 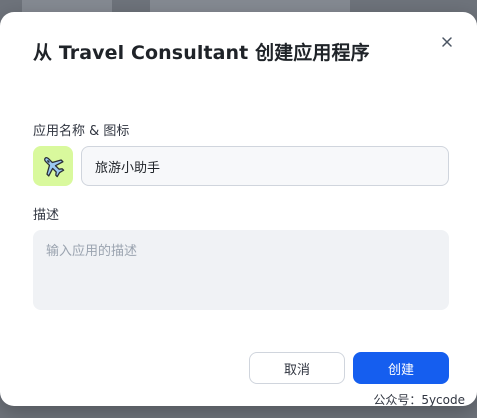 What do you see at coordinates (297, 368) in the screenshot?
I see `cancel-button: 取消` at bounding box center [297, 368].